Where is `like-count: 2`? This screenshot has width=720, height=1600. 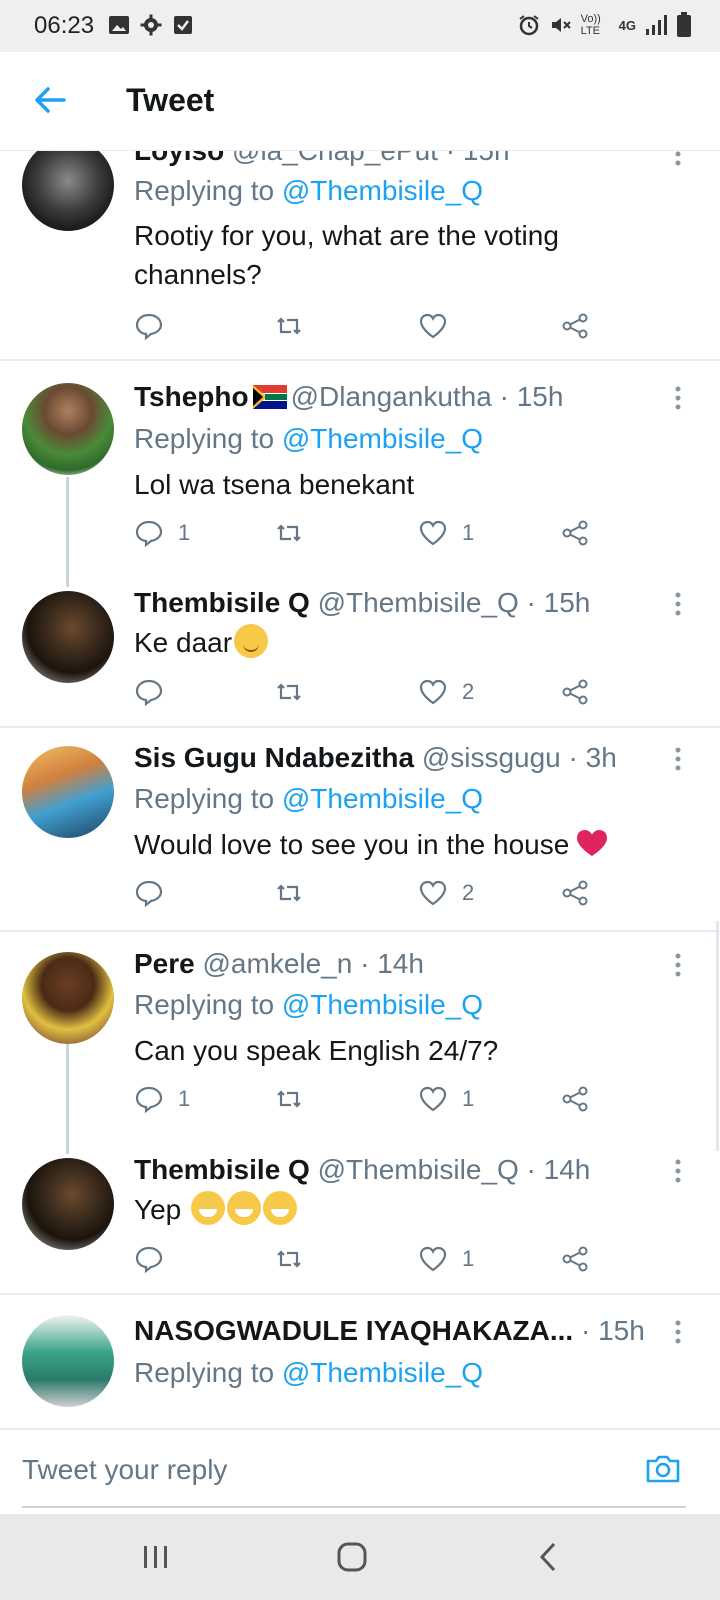 like-count: 2 is located at coordinates (468, 691).